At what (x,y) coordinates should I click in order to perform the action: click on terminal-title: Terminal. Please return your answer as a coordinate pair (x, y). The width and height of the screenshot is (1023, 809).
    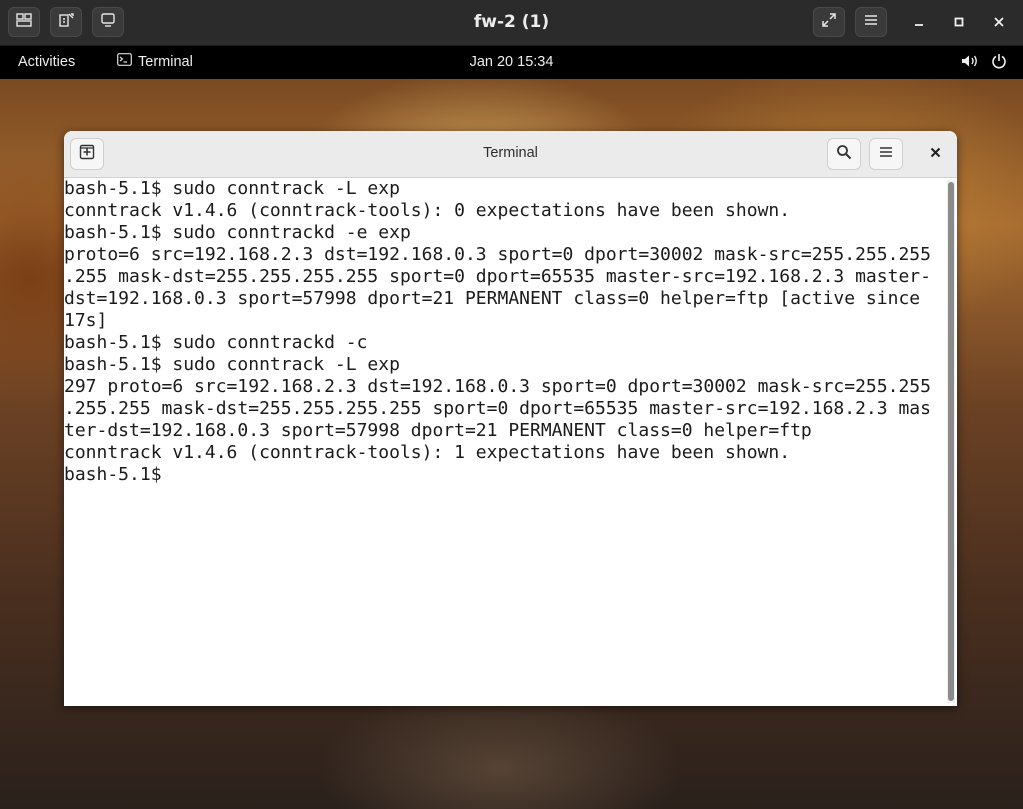
    Looking at the image, I should click on (510, 153).